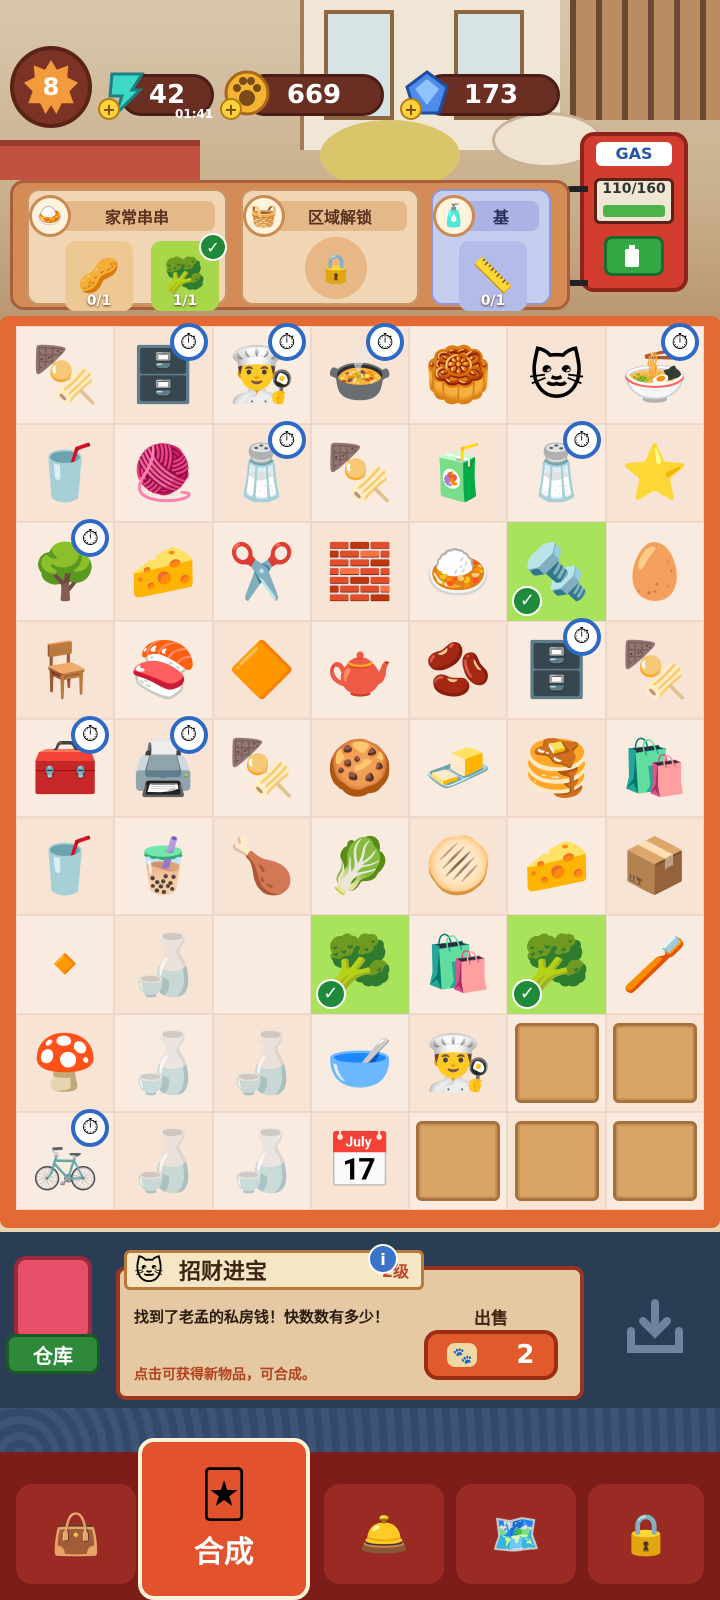  Describe the element at coordinates (556, 375) in the screenshot. I see `merge-item: 🐱` at that location.